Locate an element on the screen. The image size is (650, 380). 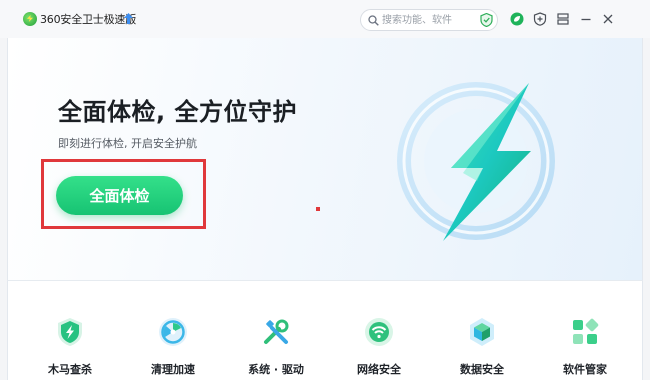
upgrade-arrow-icon is located at coordinates (128, 18).